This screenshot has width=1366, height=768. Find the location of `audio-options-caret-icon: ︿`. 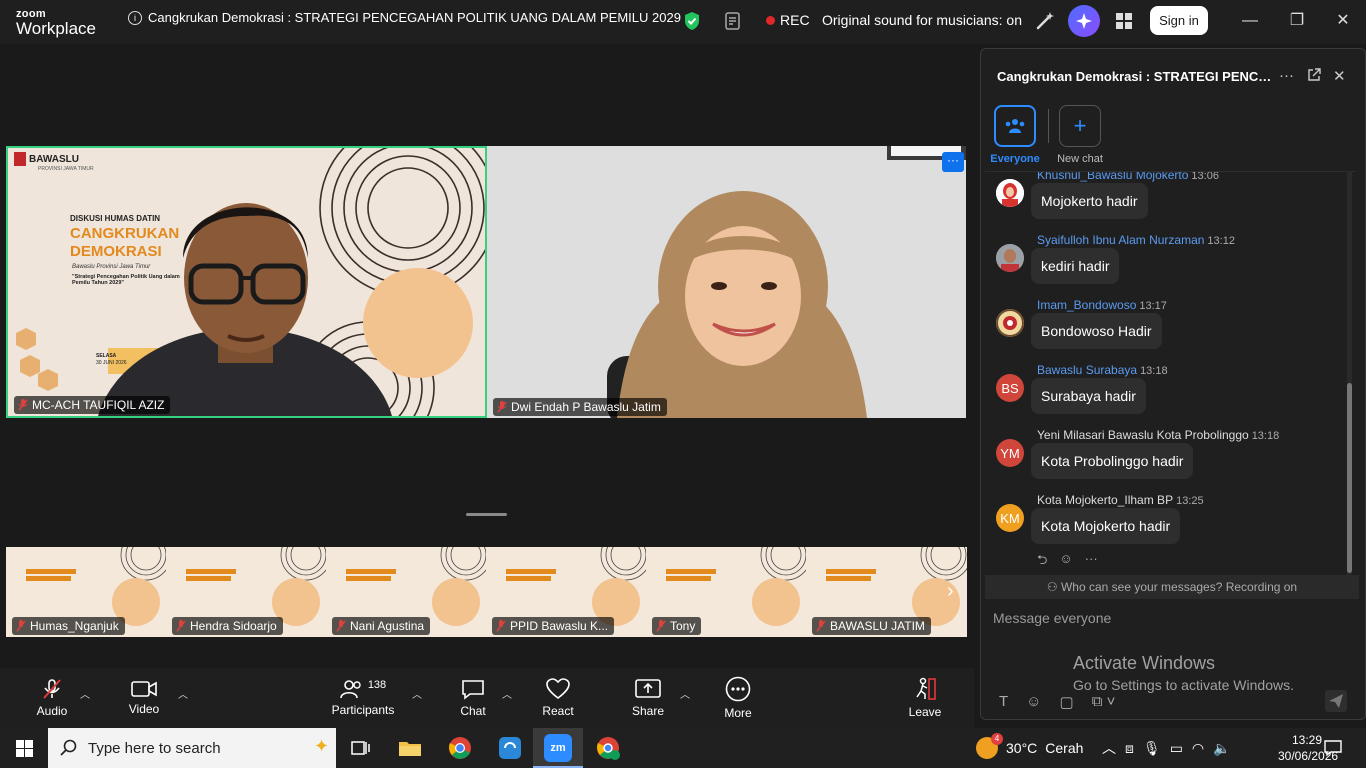

audio-options-caret-icon: ︿ is located at coordinates (85, 693).